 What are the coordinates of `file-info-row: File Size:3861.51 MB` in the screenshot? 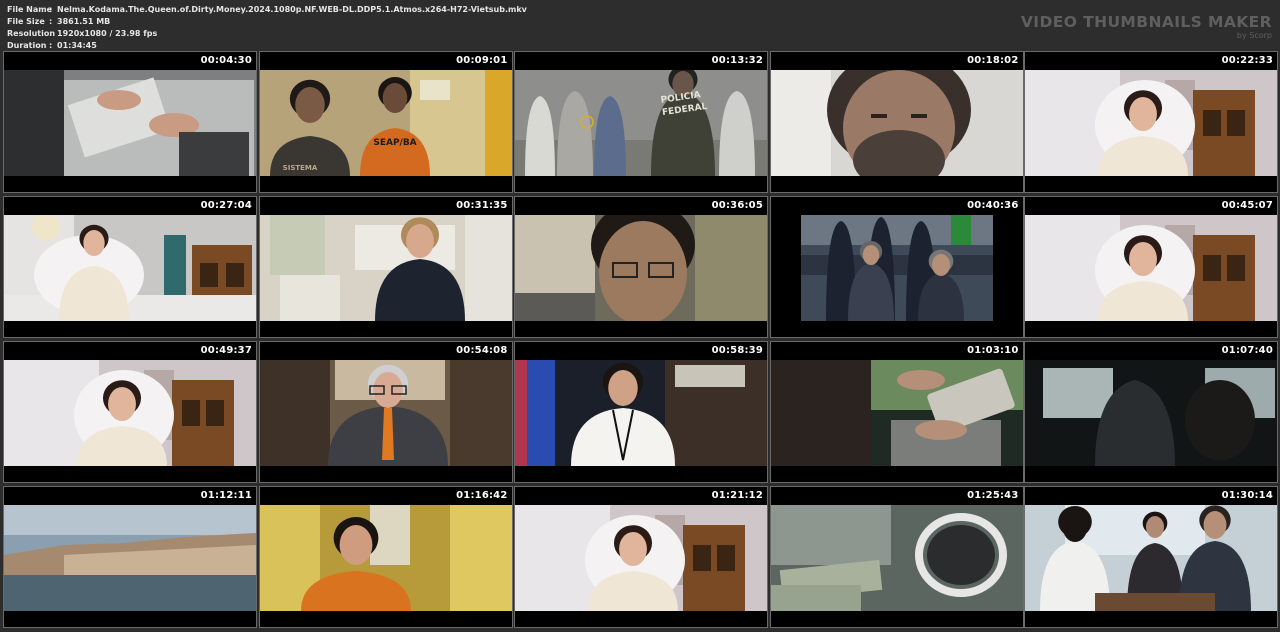 It's located at (267, 22).